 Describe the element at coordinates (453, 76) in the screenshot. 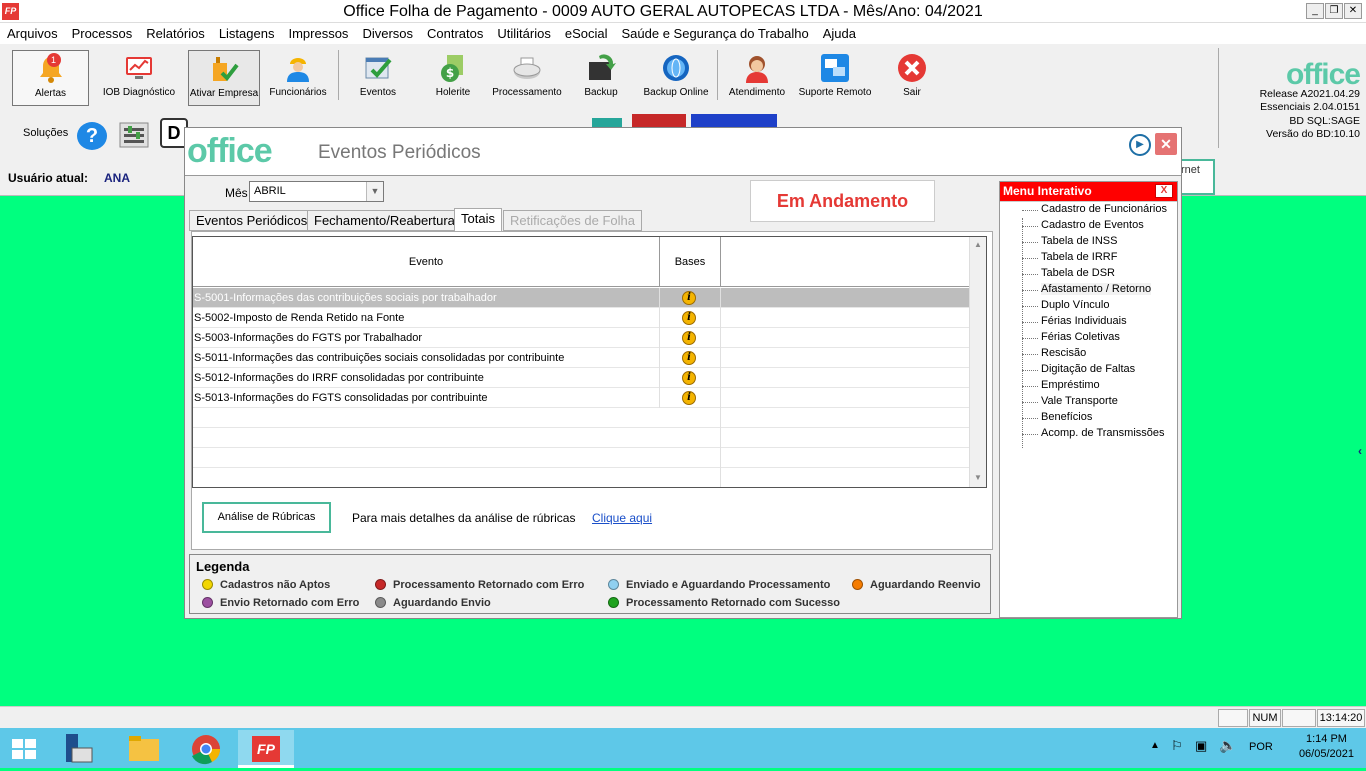

I see `holerite-button: $ Holerite` at that location.